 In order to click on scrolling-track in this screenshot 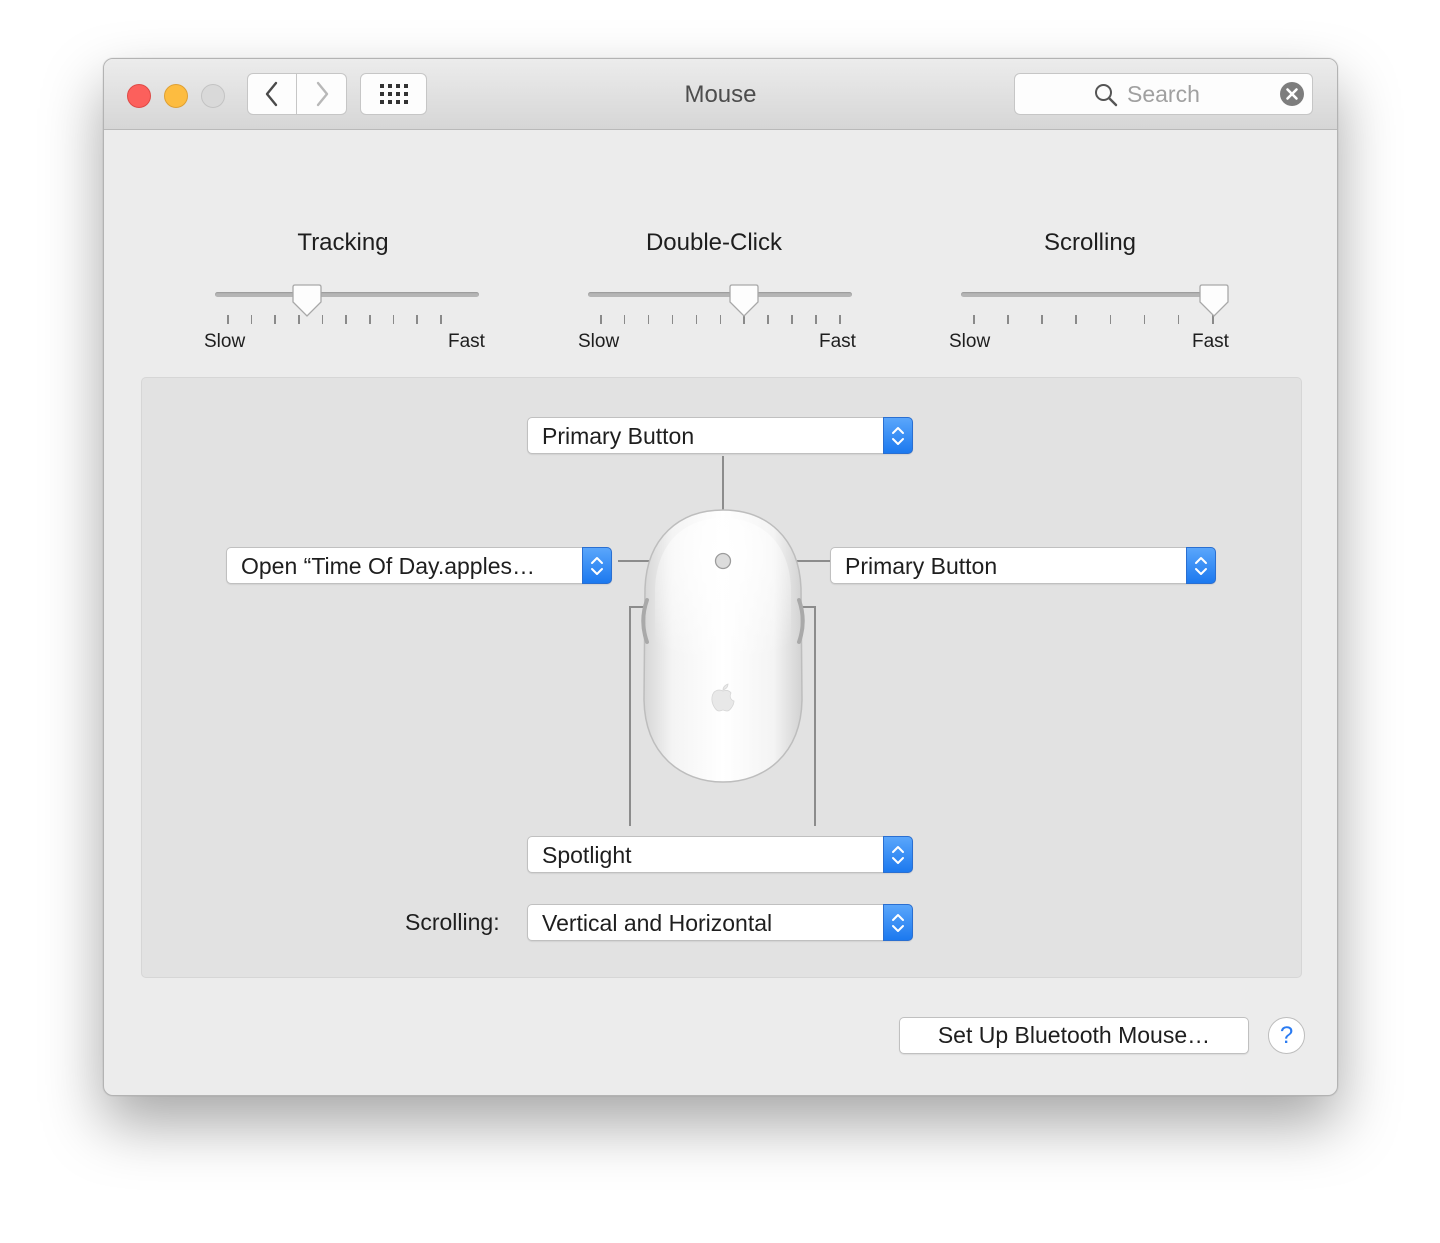, I will do `click(1094, 294)`.